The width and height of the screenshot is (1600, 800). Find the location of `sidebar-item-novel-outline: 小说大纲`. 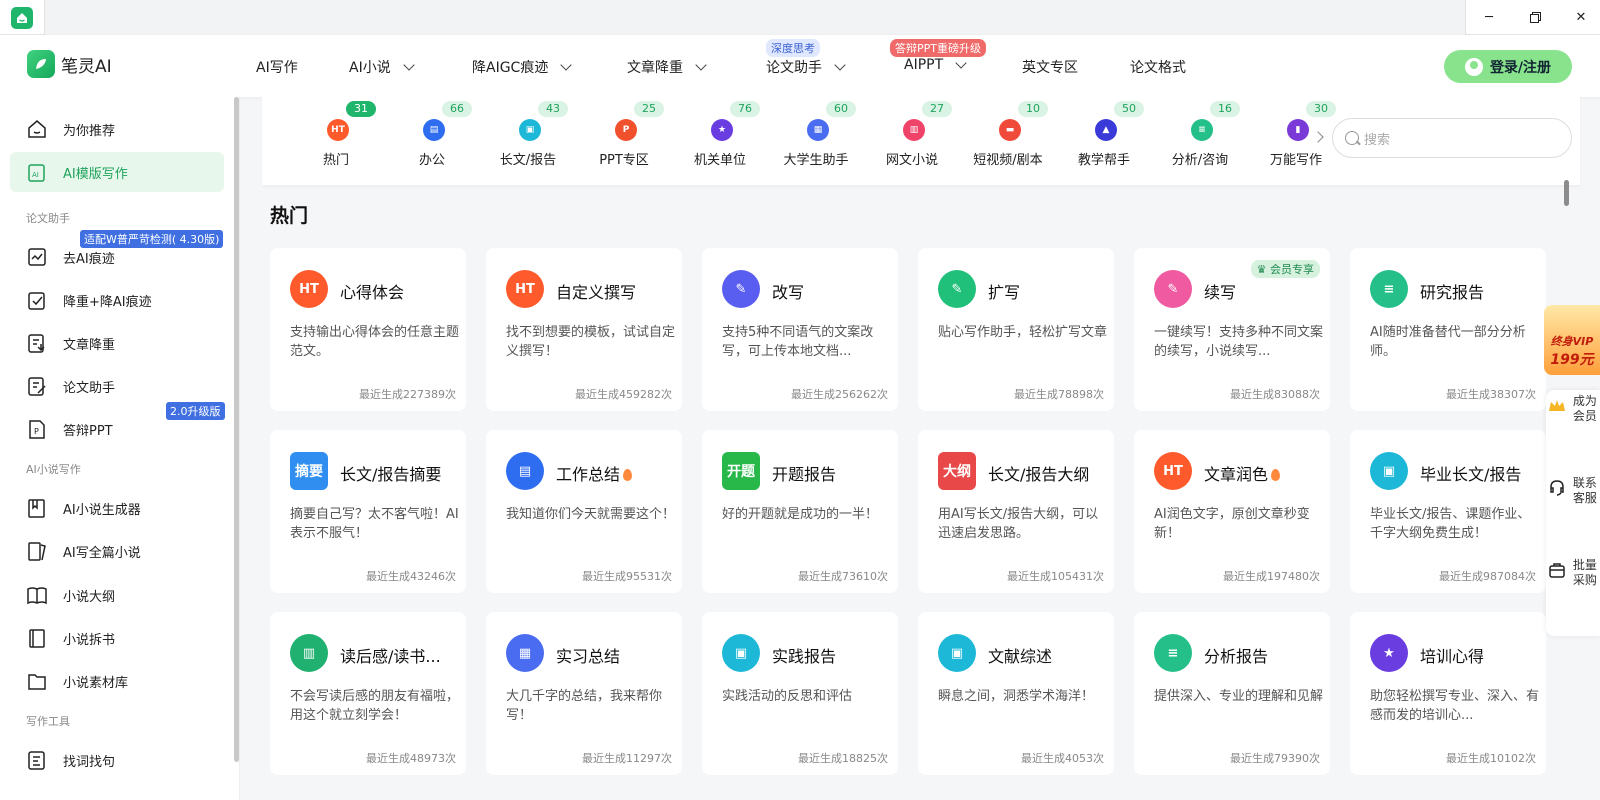

sidebar-item-novel-outline: 小说大纲 is located at coordinates (117, 595).